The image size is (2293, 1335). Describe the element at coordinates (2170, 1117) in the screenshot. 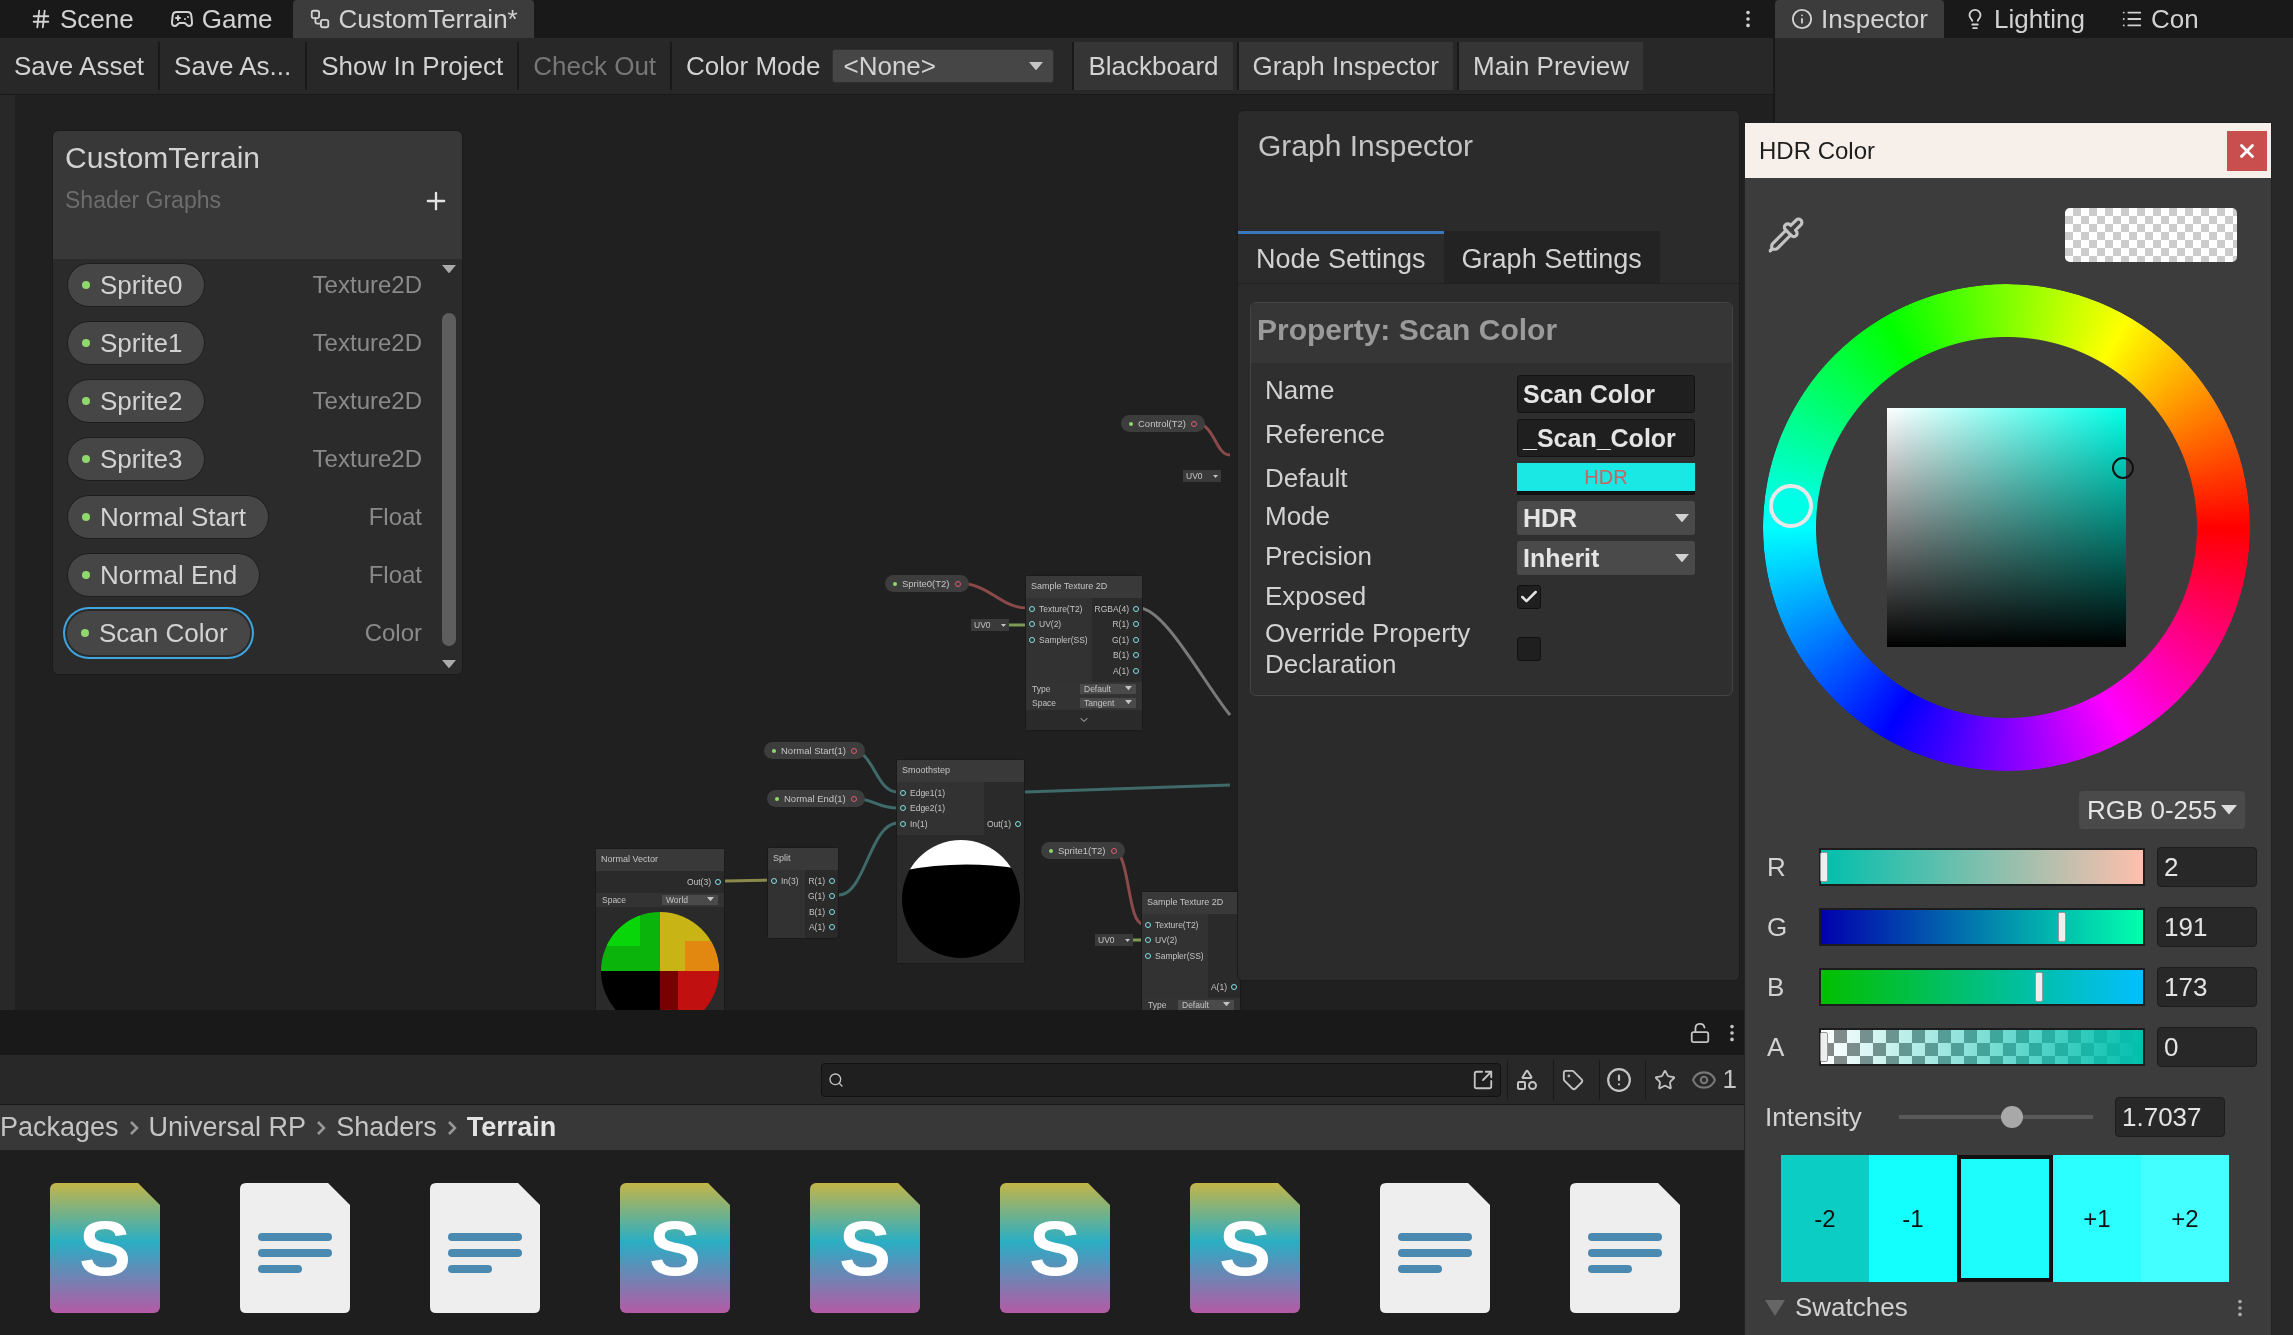

I see `intensity-field: 1.7037` at that location.